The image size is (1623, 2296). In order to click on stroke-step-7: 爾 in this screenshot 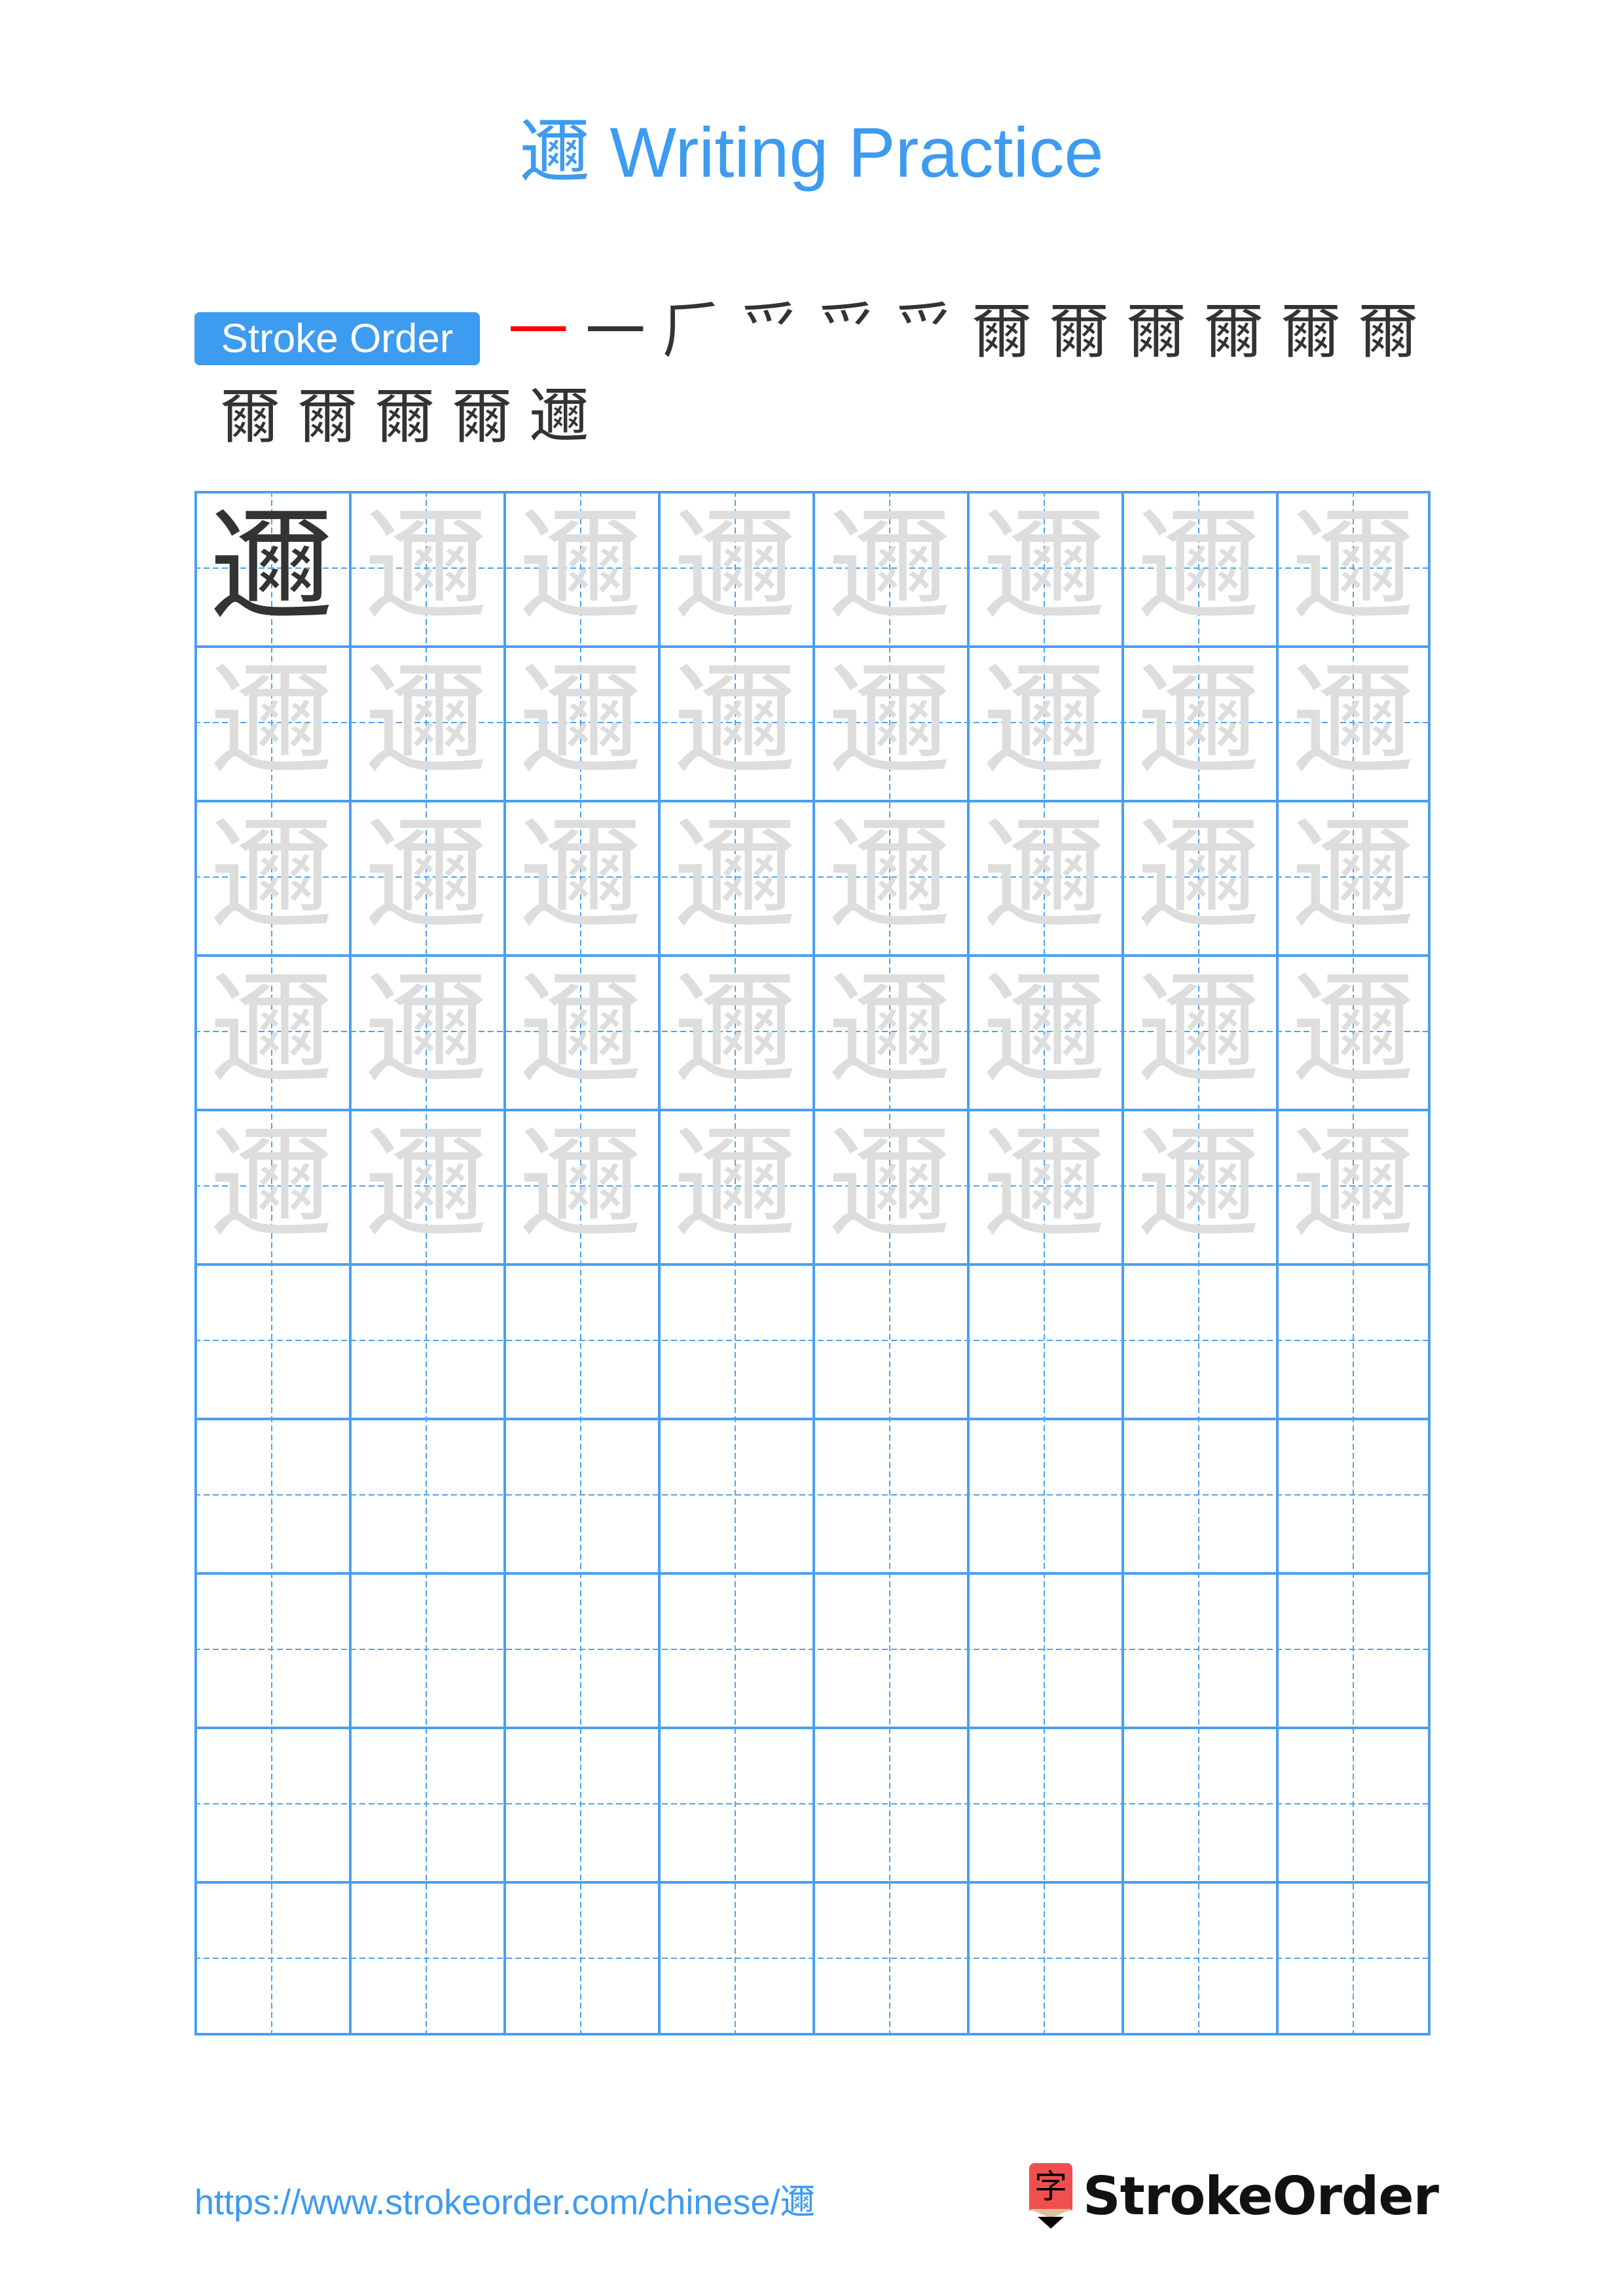, I will do `click(1002, 332)`.